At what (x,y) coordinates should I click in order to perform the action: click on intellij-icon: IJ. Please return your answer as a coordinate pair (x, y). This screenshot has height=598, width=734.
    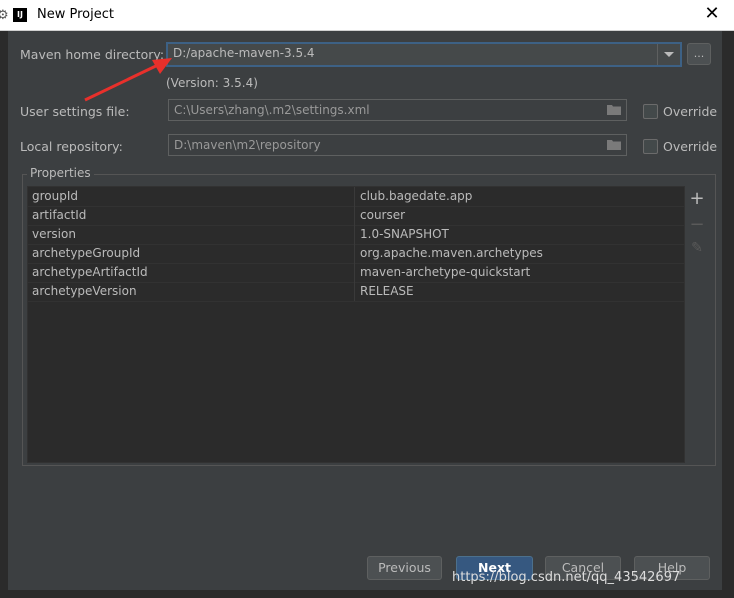
    Looking at the image, I should click on (20, 15).